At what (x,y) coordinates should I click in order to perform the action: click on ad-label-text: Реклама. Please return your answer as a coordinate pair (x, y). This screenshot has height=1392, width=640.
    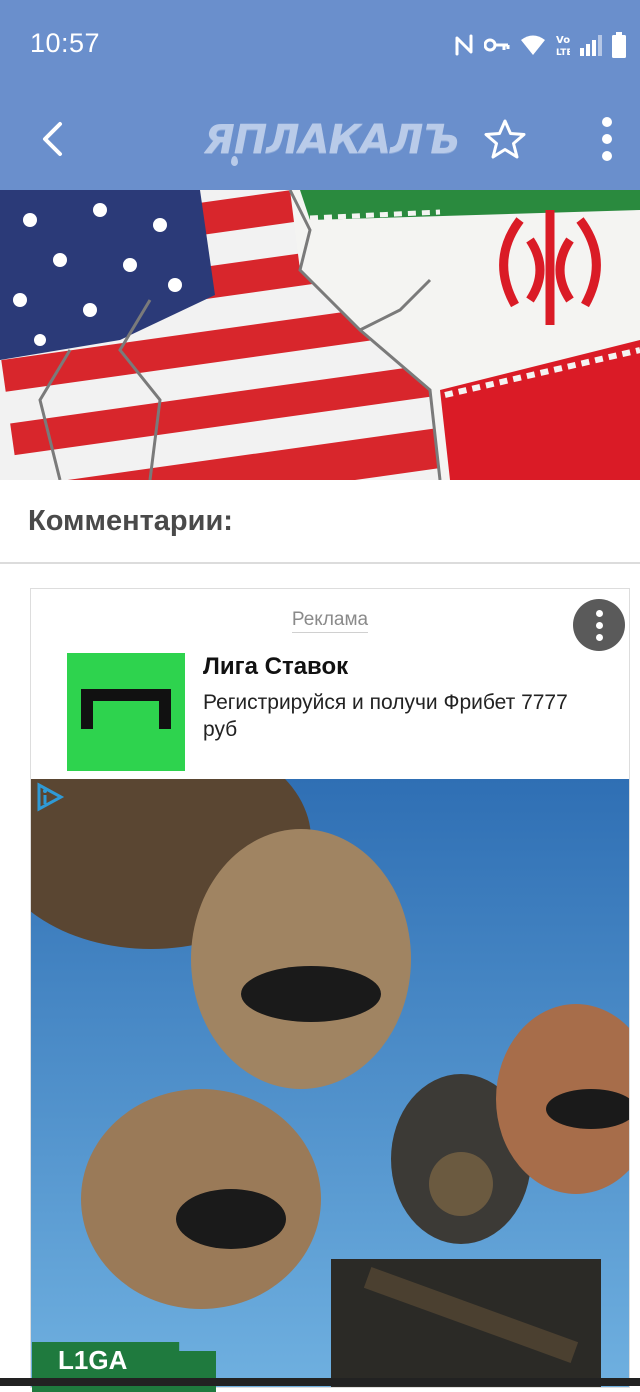
    Looking at the image, I should click on (330, 621).